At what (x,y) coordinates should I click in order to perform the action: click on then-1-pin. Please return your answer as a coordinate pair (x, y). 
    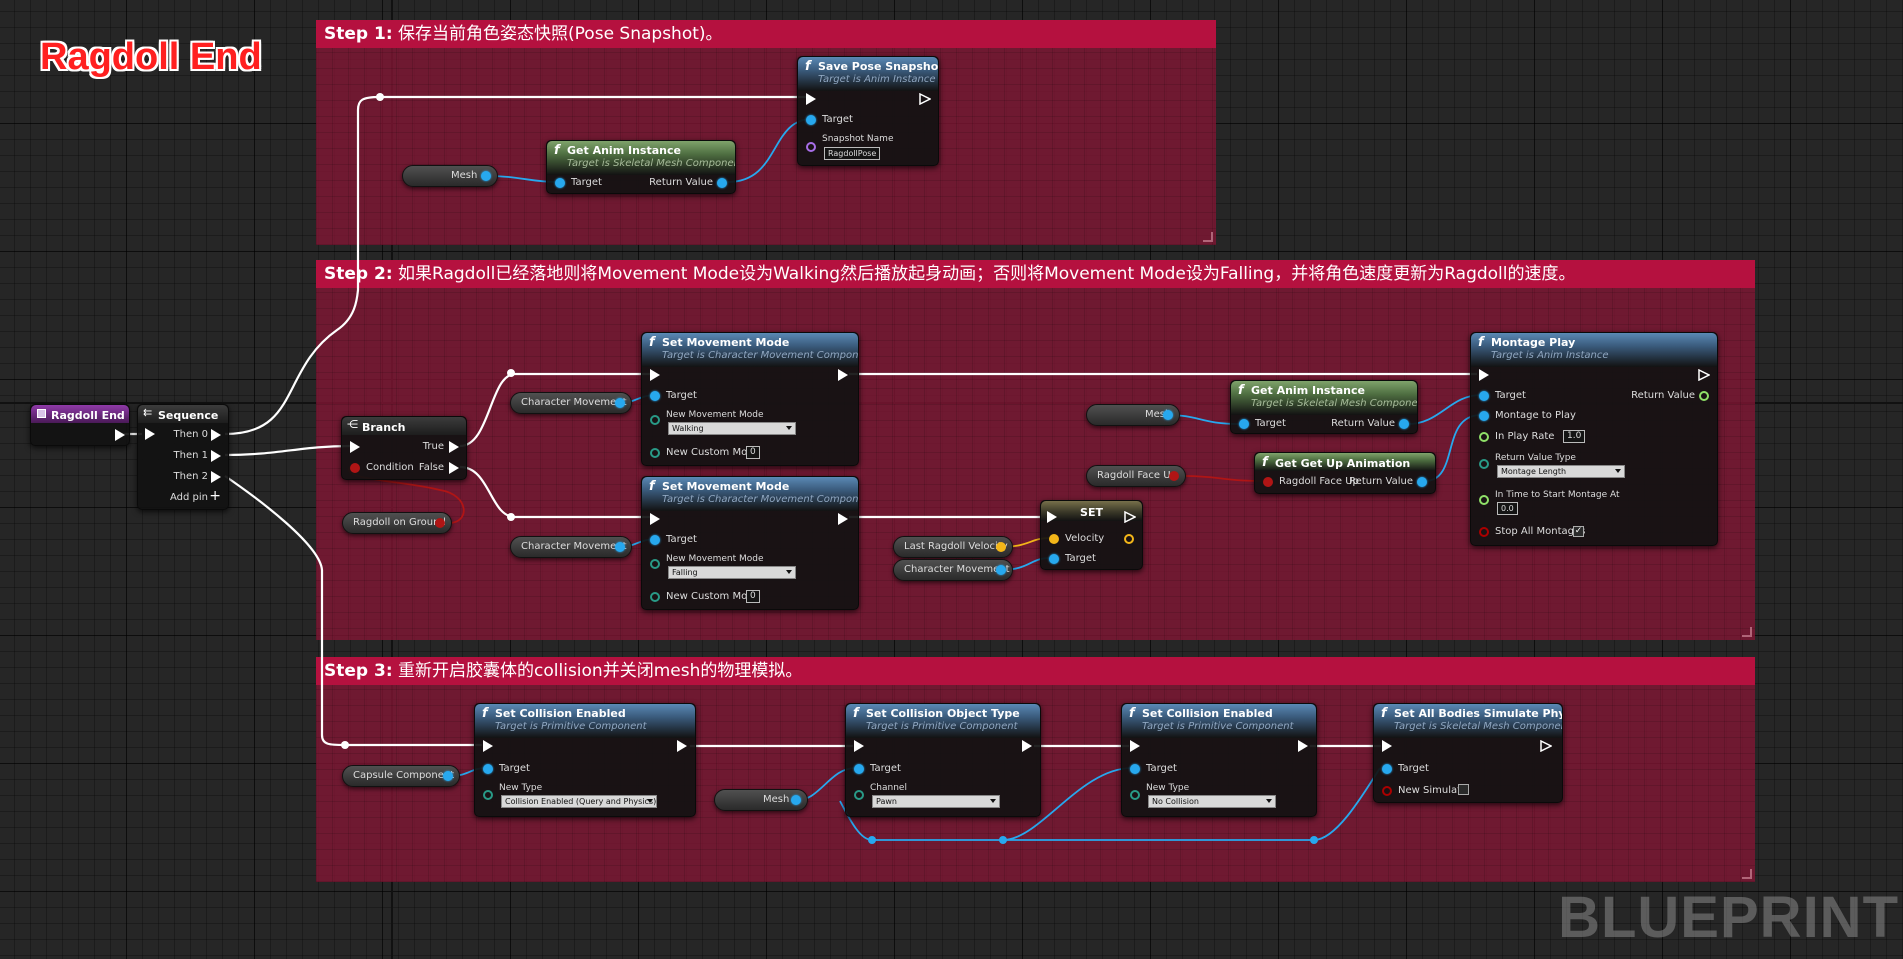
    Looking at the image, I should click on (216, 456).